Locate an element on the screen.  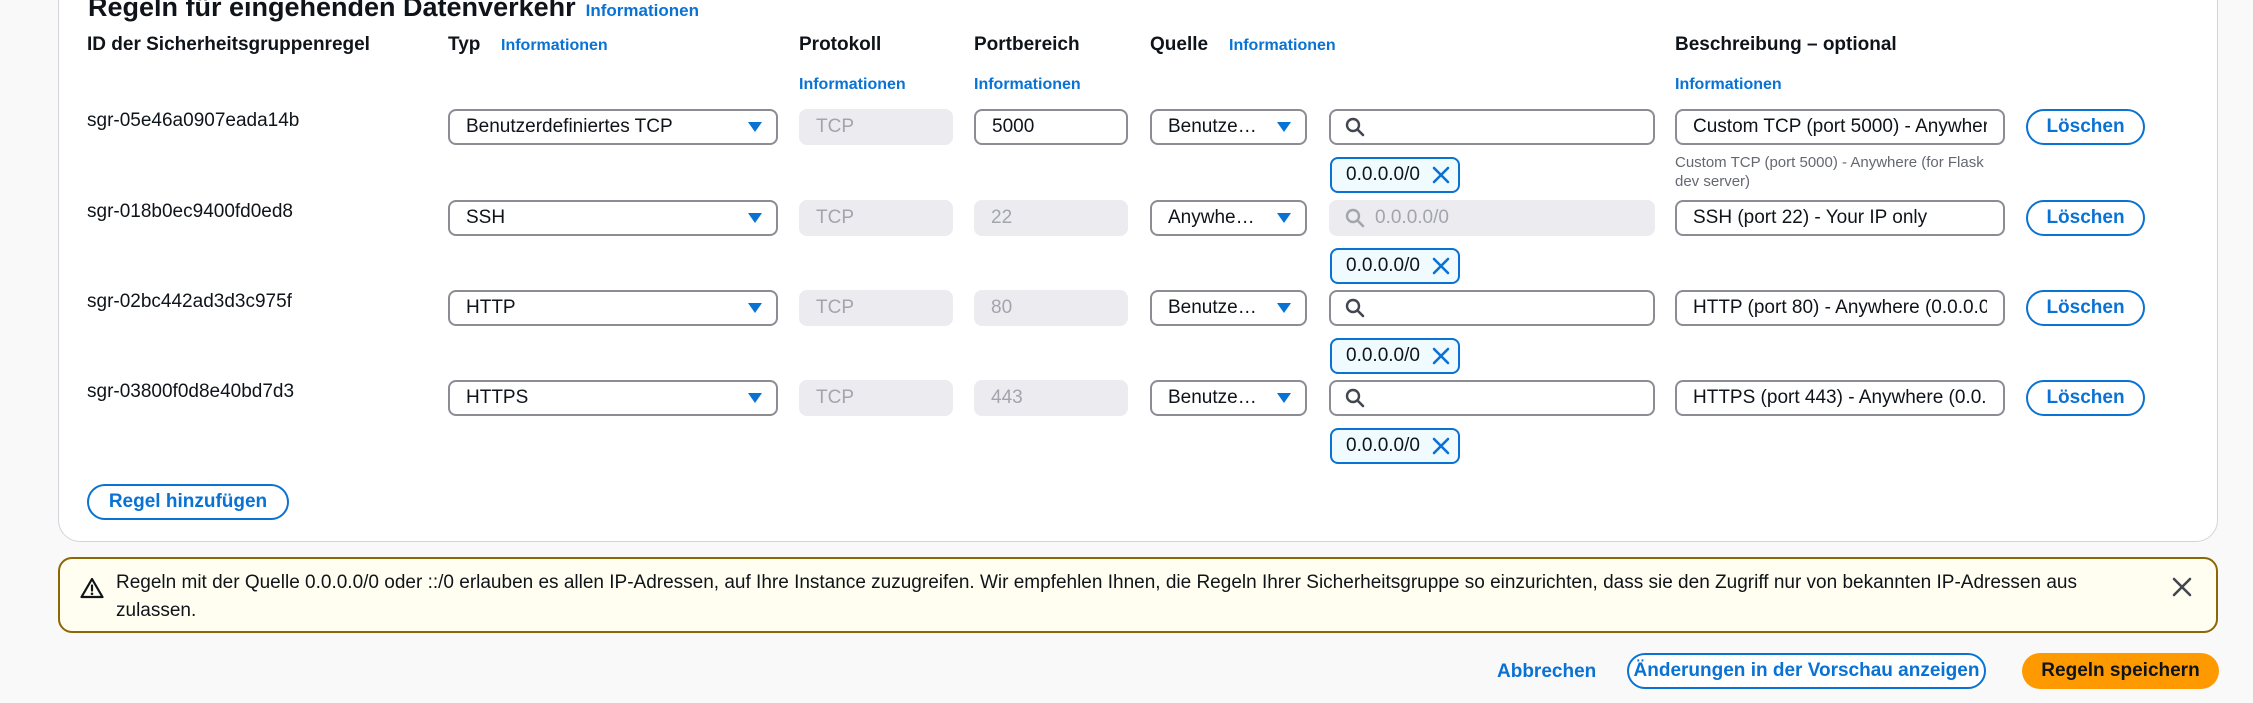
description-input: Custom TCP (port 5000) - Anywher is located at coordinates (1840, 127).